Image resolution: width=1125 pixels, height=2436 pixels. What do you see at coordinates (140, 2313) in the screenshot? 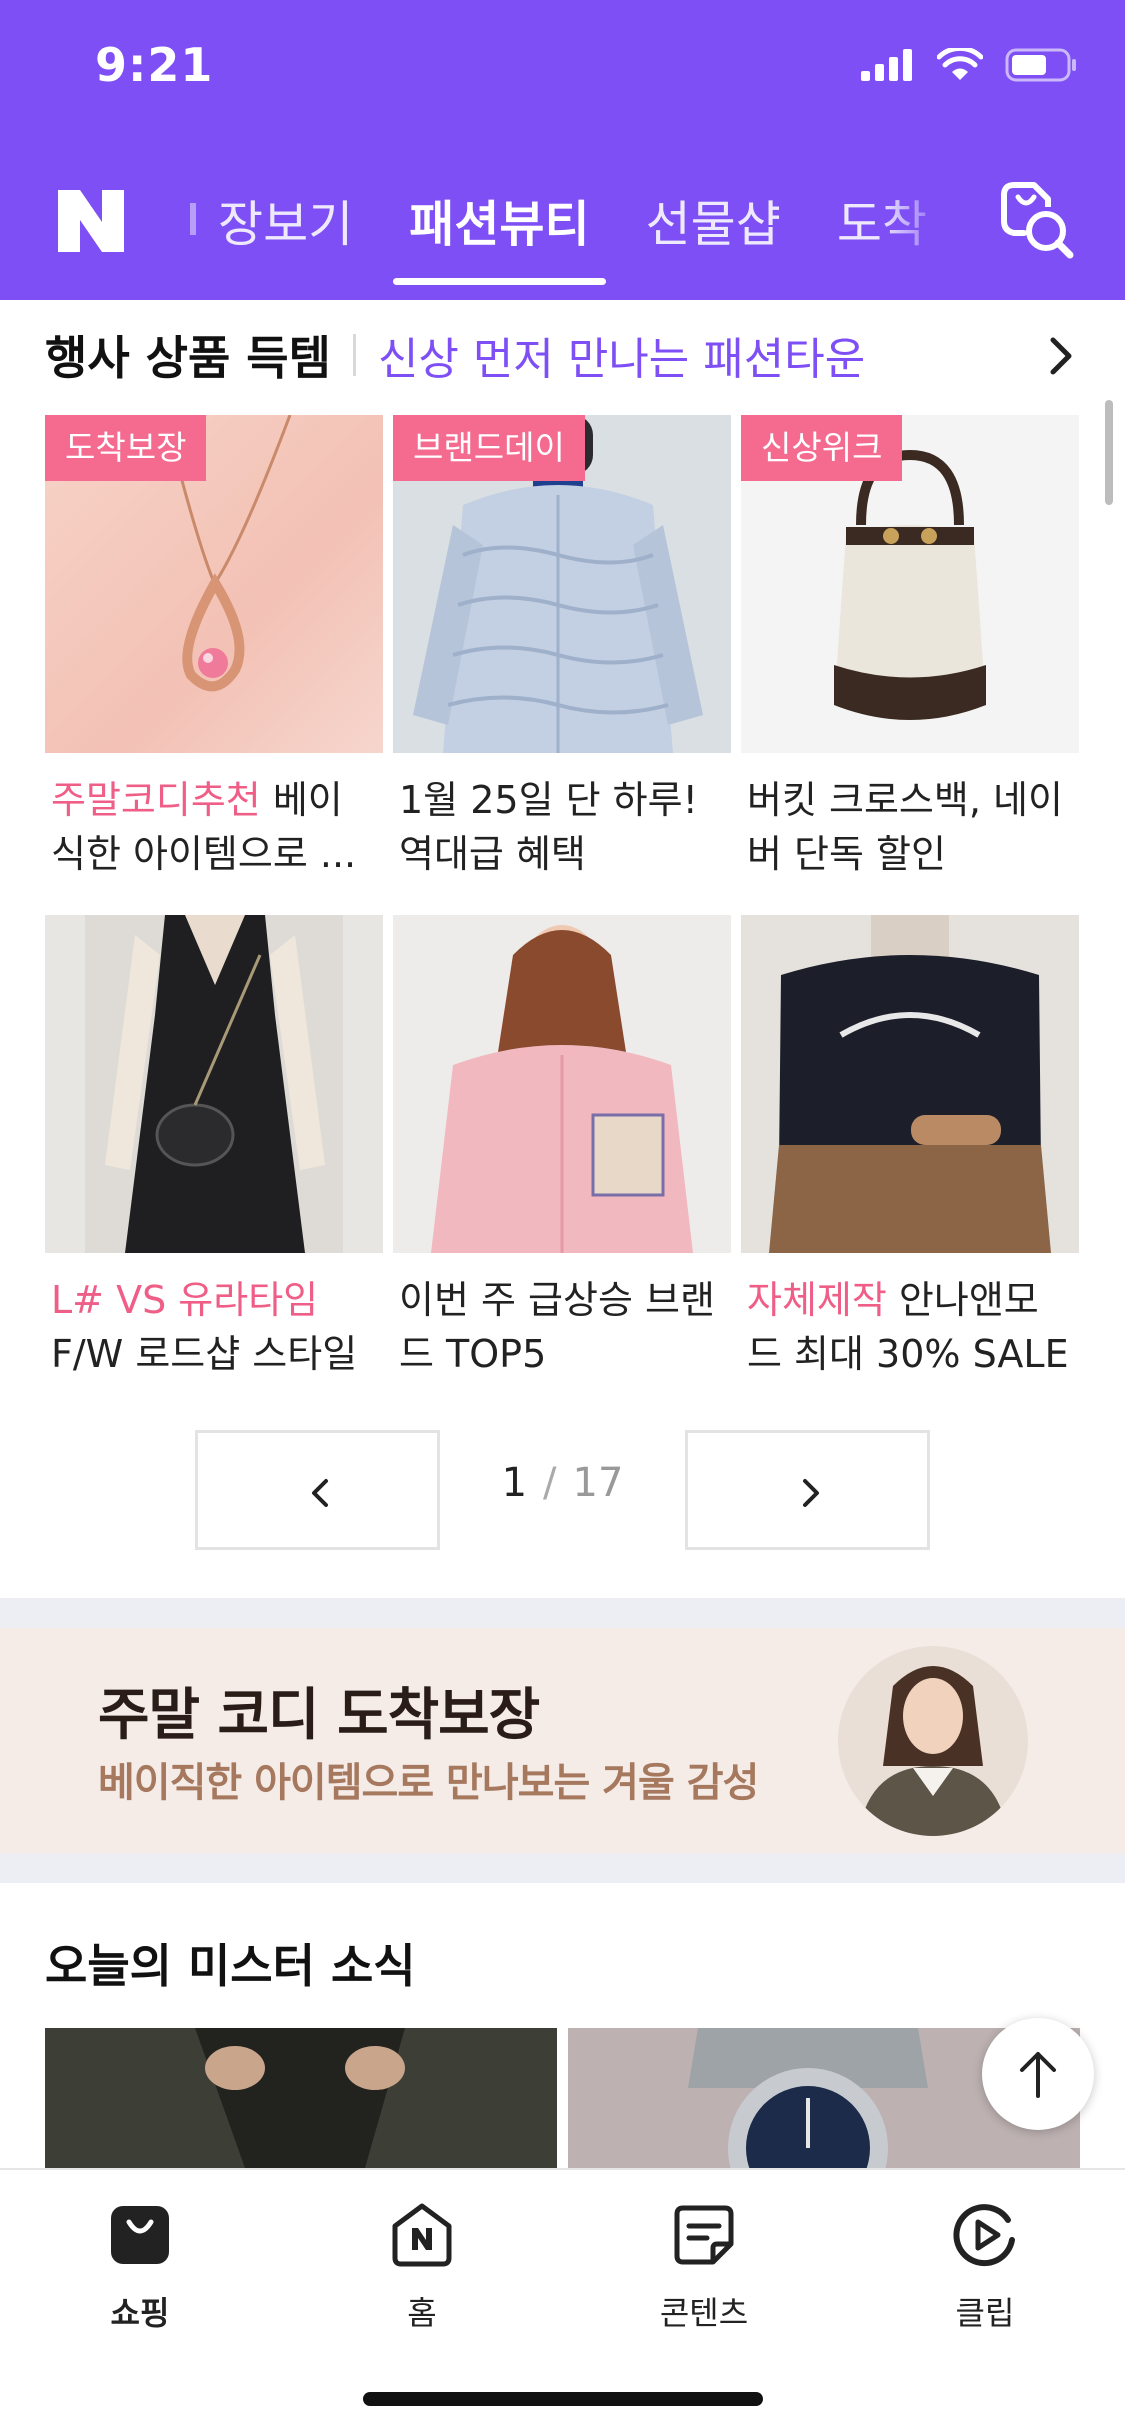
I see `nav-label: 쇼핑` at bounding box center [140, 2313].